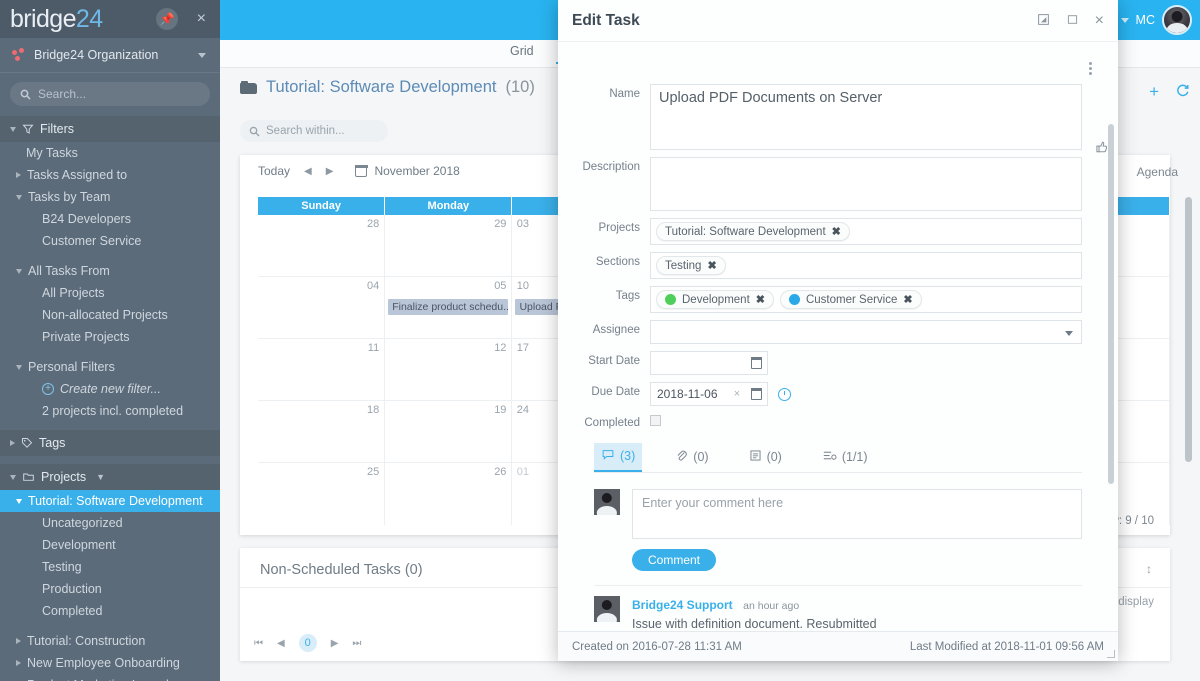  Describe the element at coordinates (89, 18) in the screenshot. I see `logo-part2: 24` at that location.